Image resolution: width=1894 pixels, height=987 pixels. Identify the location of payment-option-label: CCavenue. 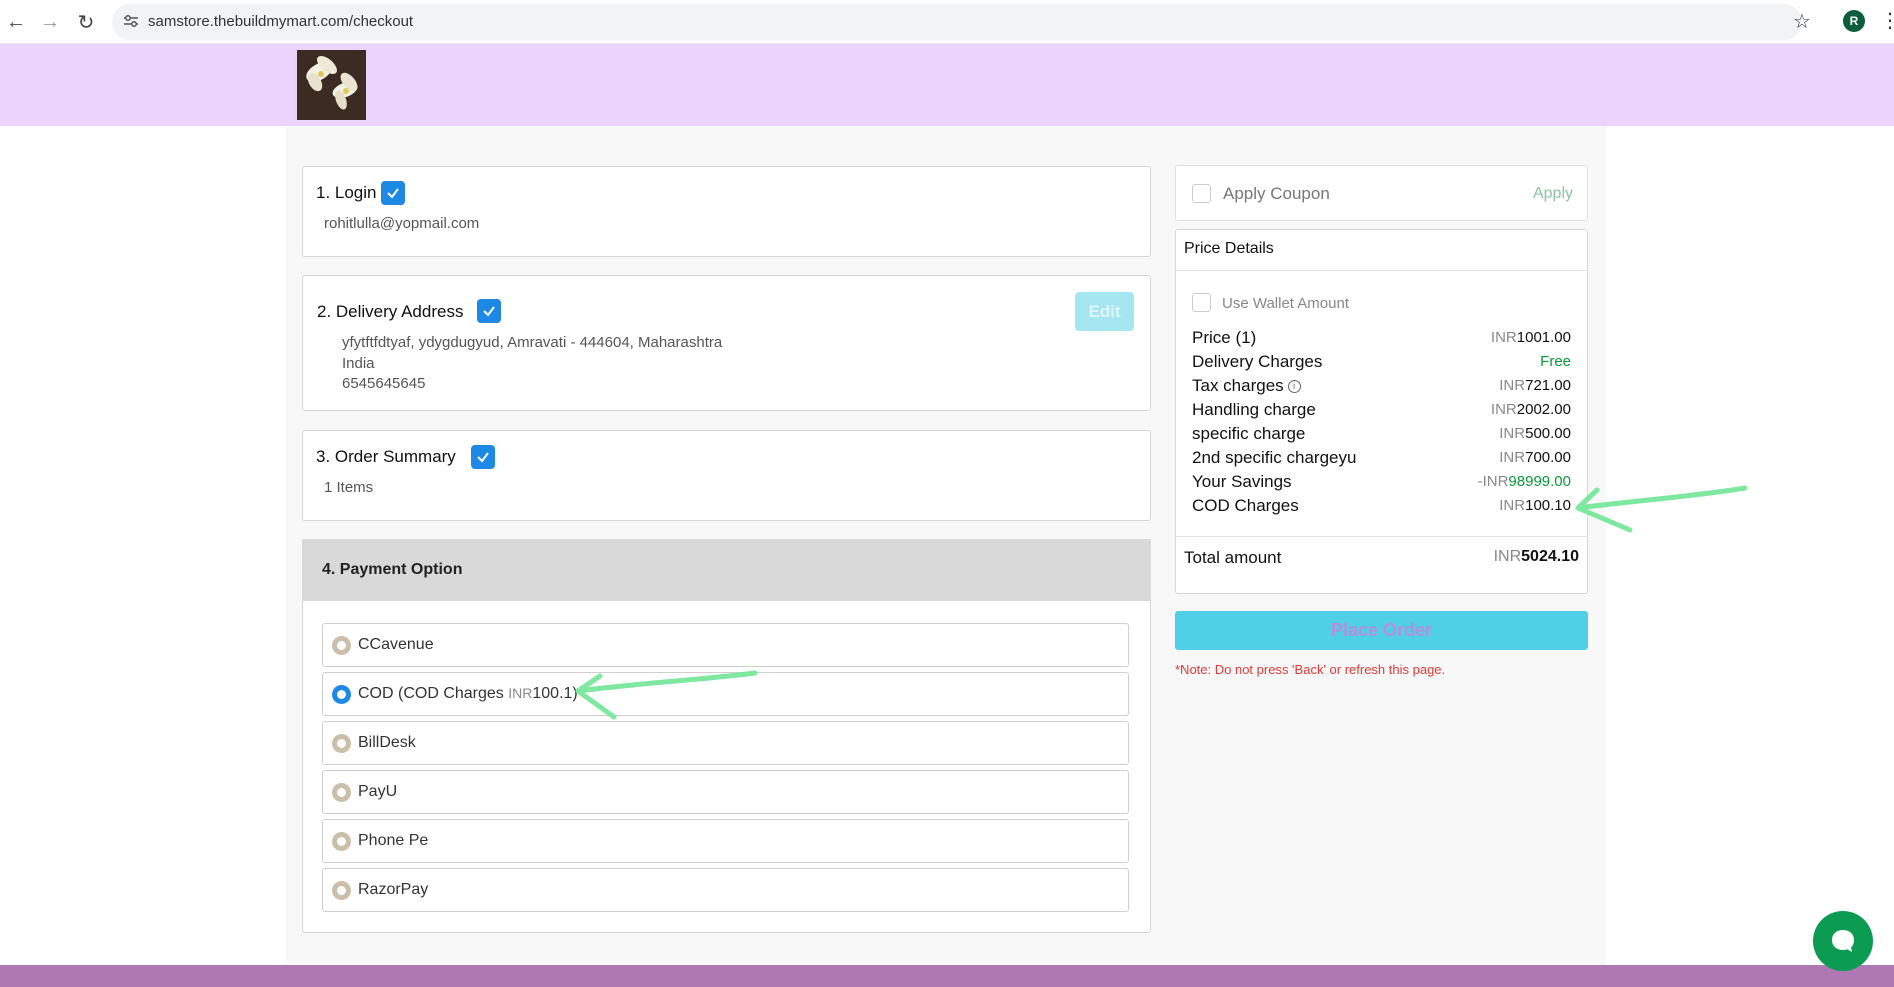
(396, 644).